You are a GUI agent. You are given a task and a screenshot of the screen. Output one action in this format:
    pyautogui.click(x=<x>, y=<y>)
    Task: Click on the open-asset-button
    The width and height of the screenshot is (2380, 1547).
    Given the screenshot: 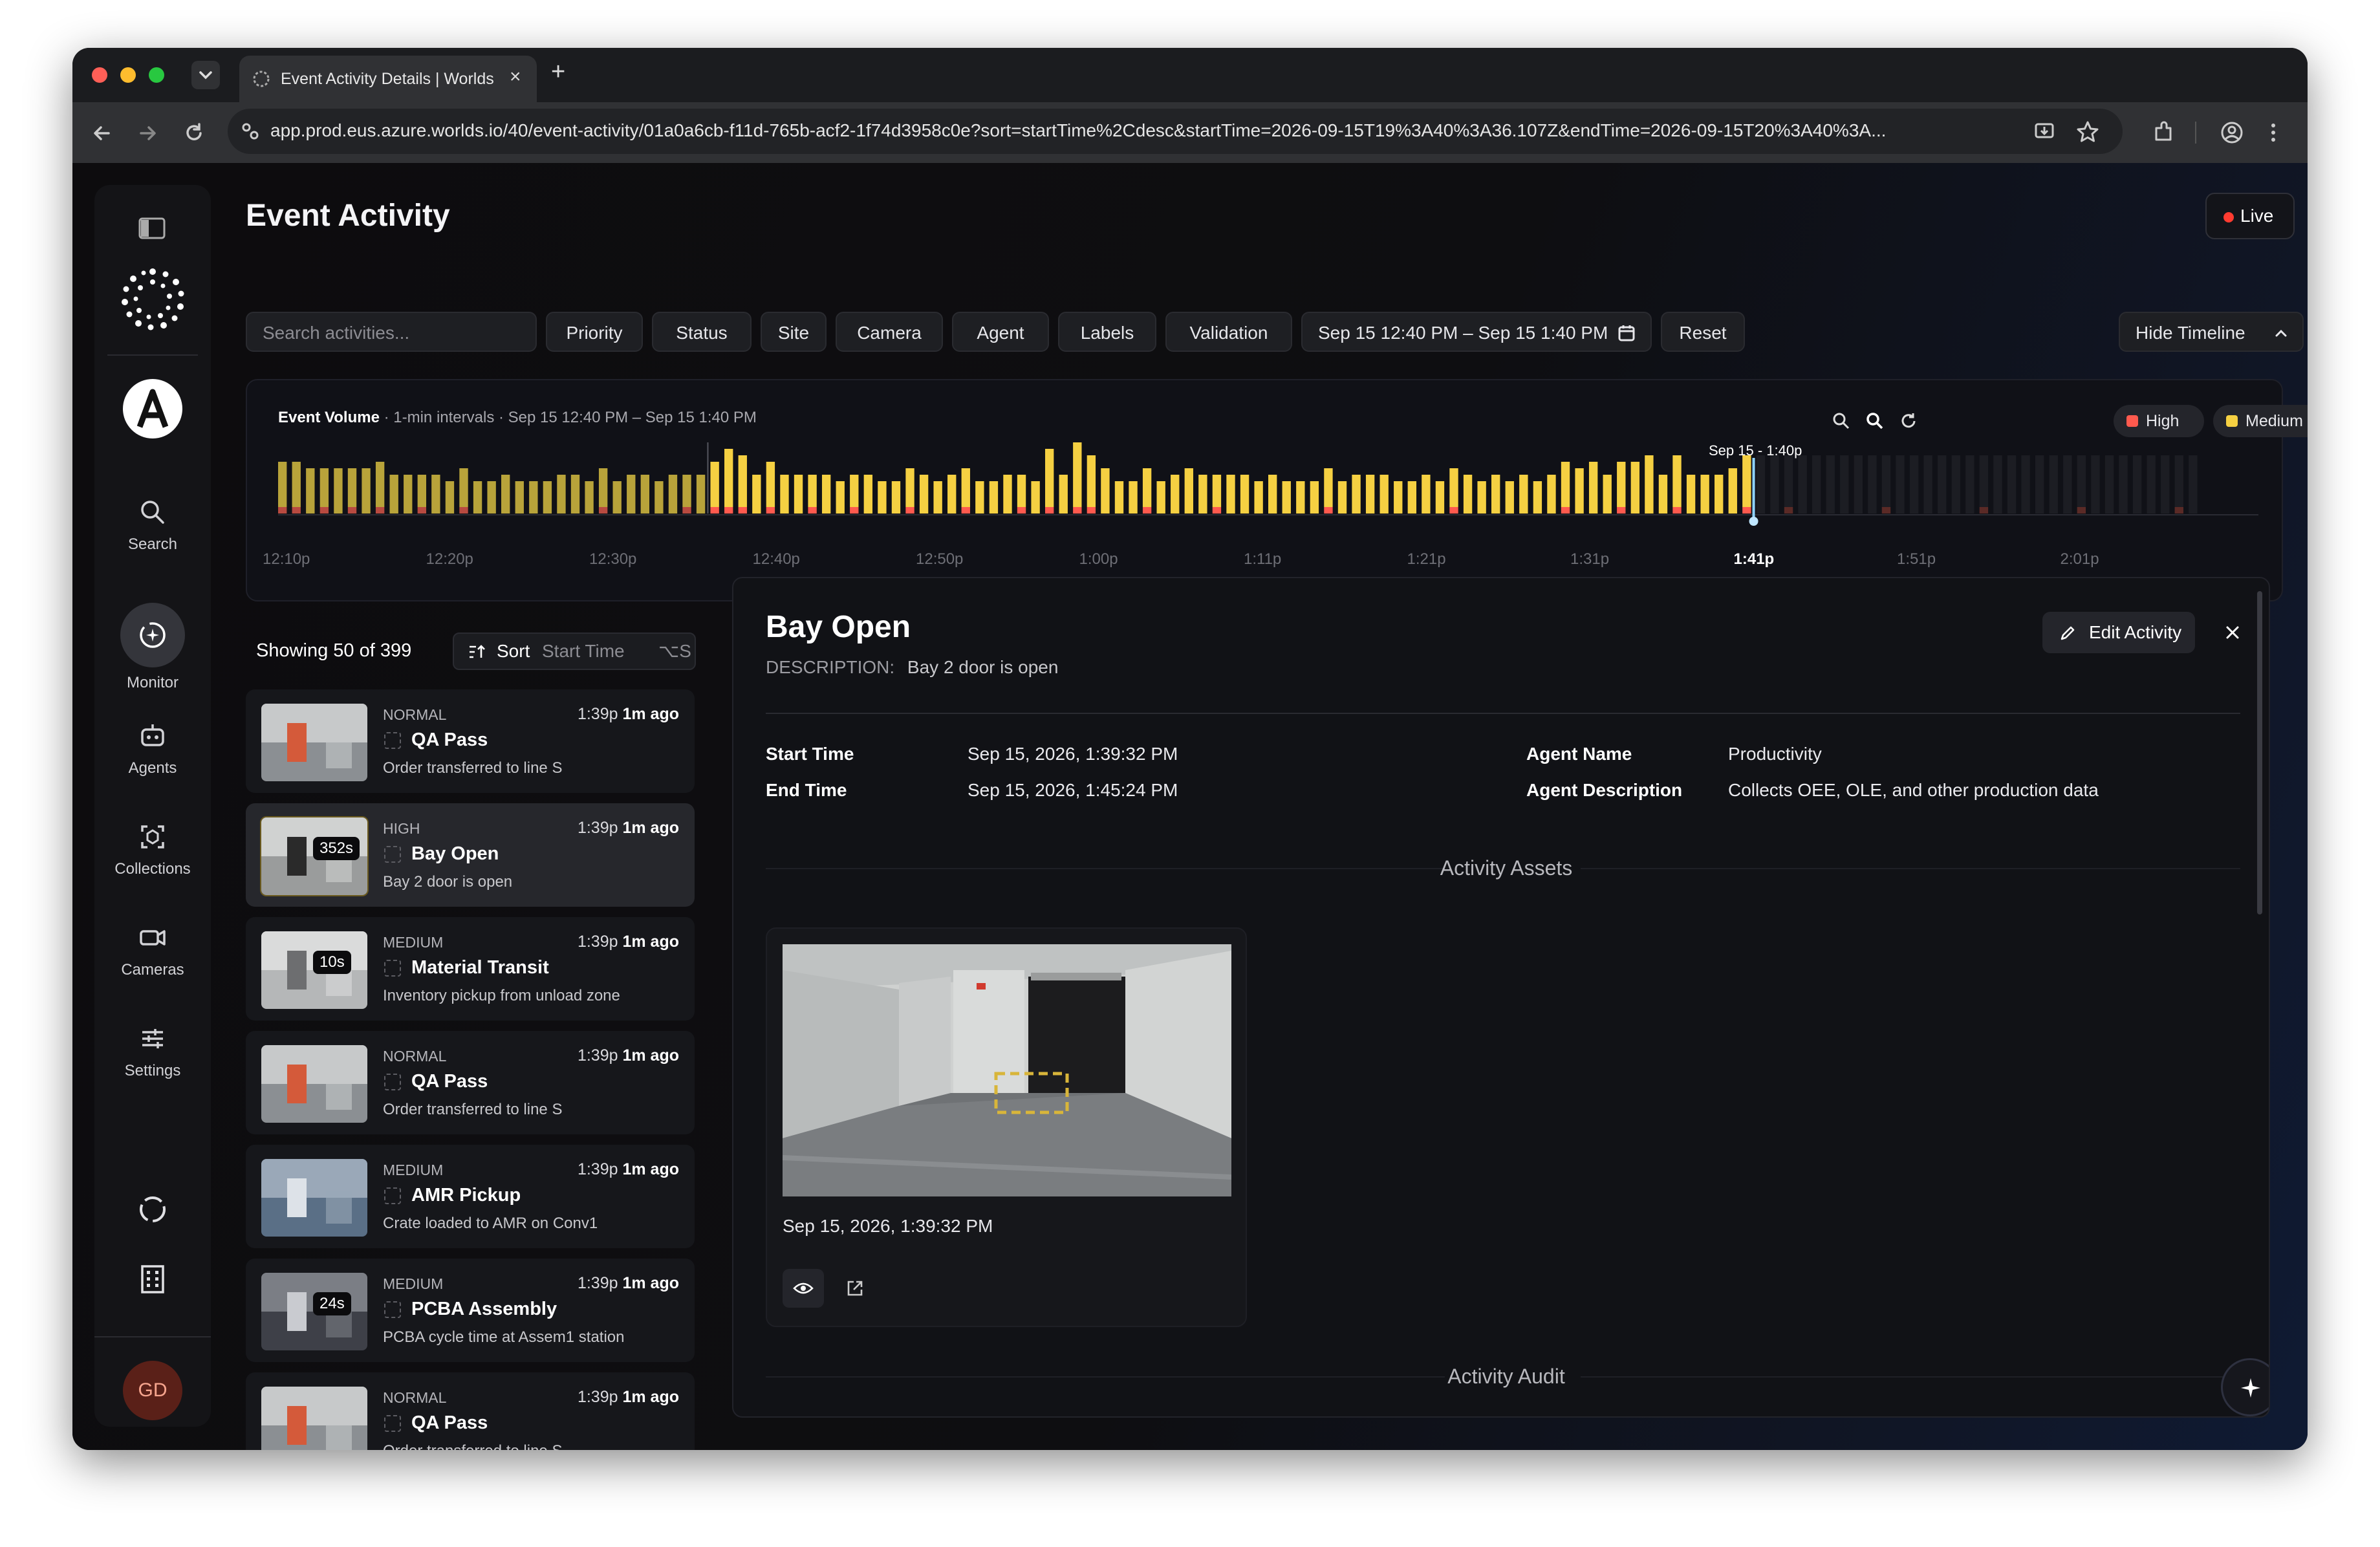 What is the action you would take?
    pyautogui.click(x=855, y=1288)
    